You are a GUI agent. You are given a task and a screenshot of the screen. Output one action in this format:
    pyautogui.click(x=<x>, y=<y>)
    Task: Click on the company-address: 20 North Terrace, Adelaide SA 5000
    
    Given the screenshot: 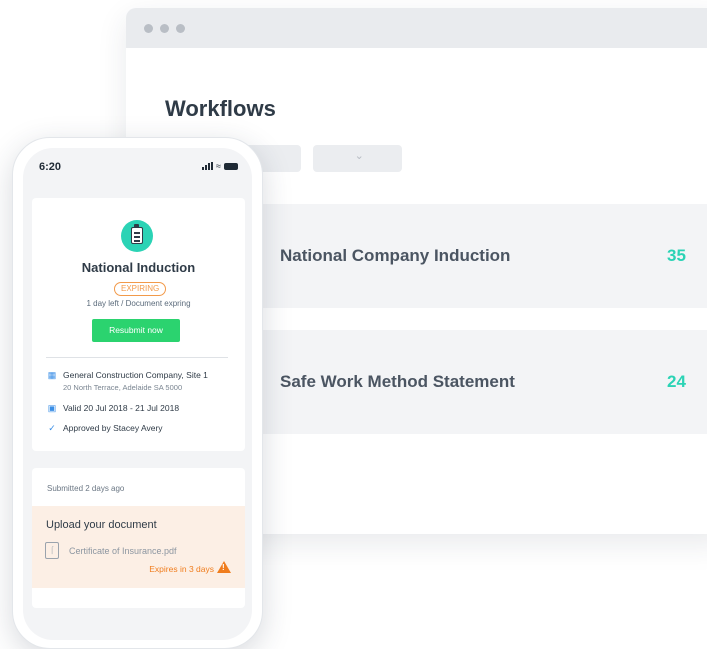 What is the action you would take?
    pyautogui.click(x=123, y=387)
    